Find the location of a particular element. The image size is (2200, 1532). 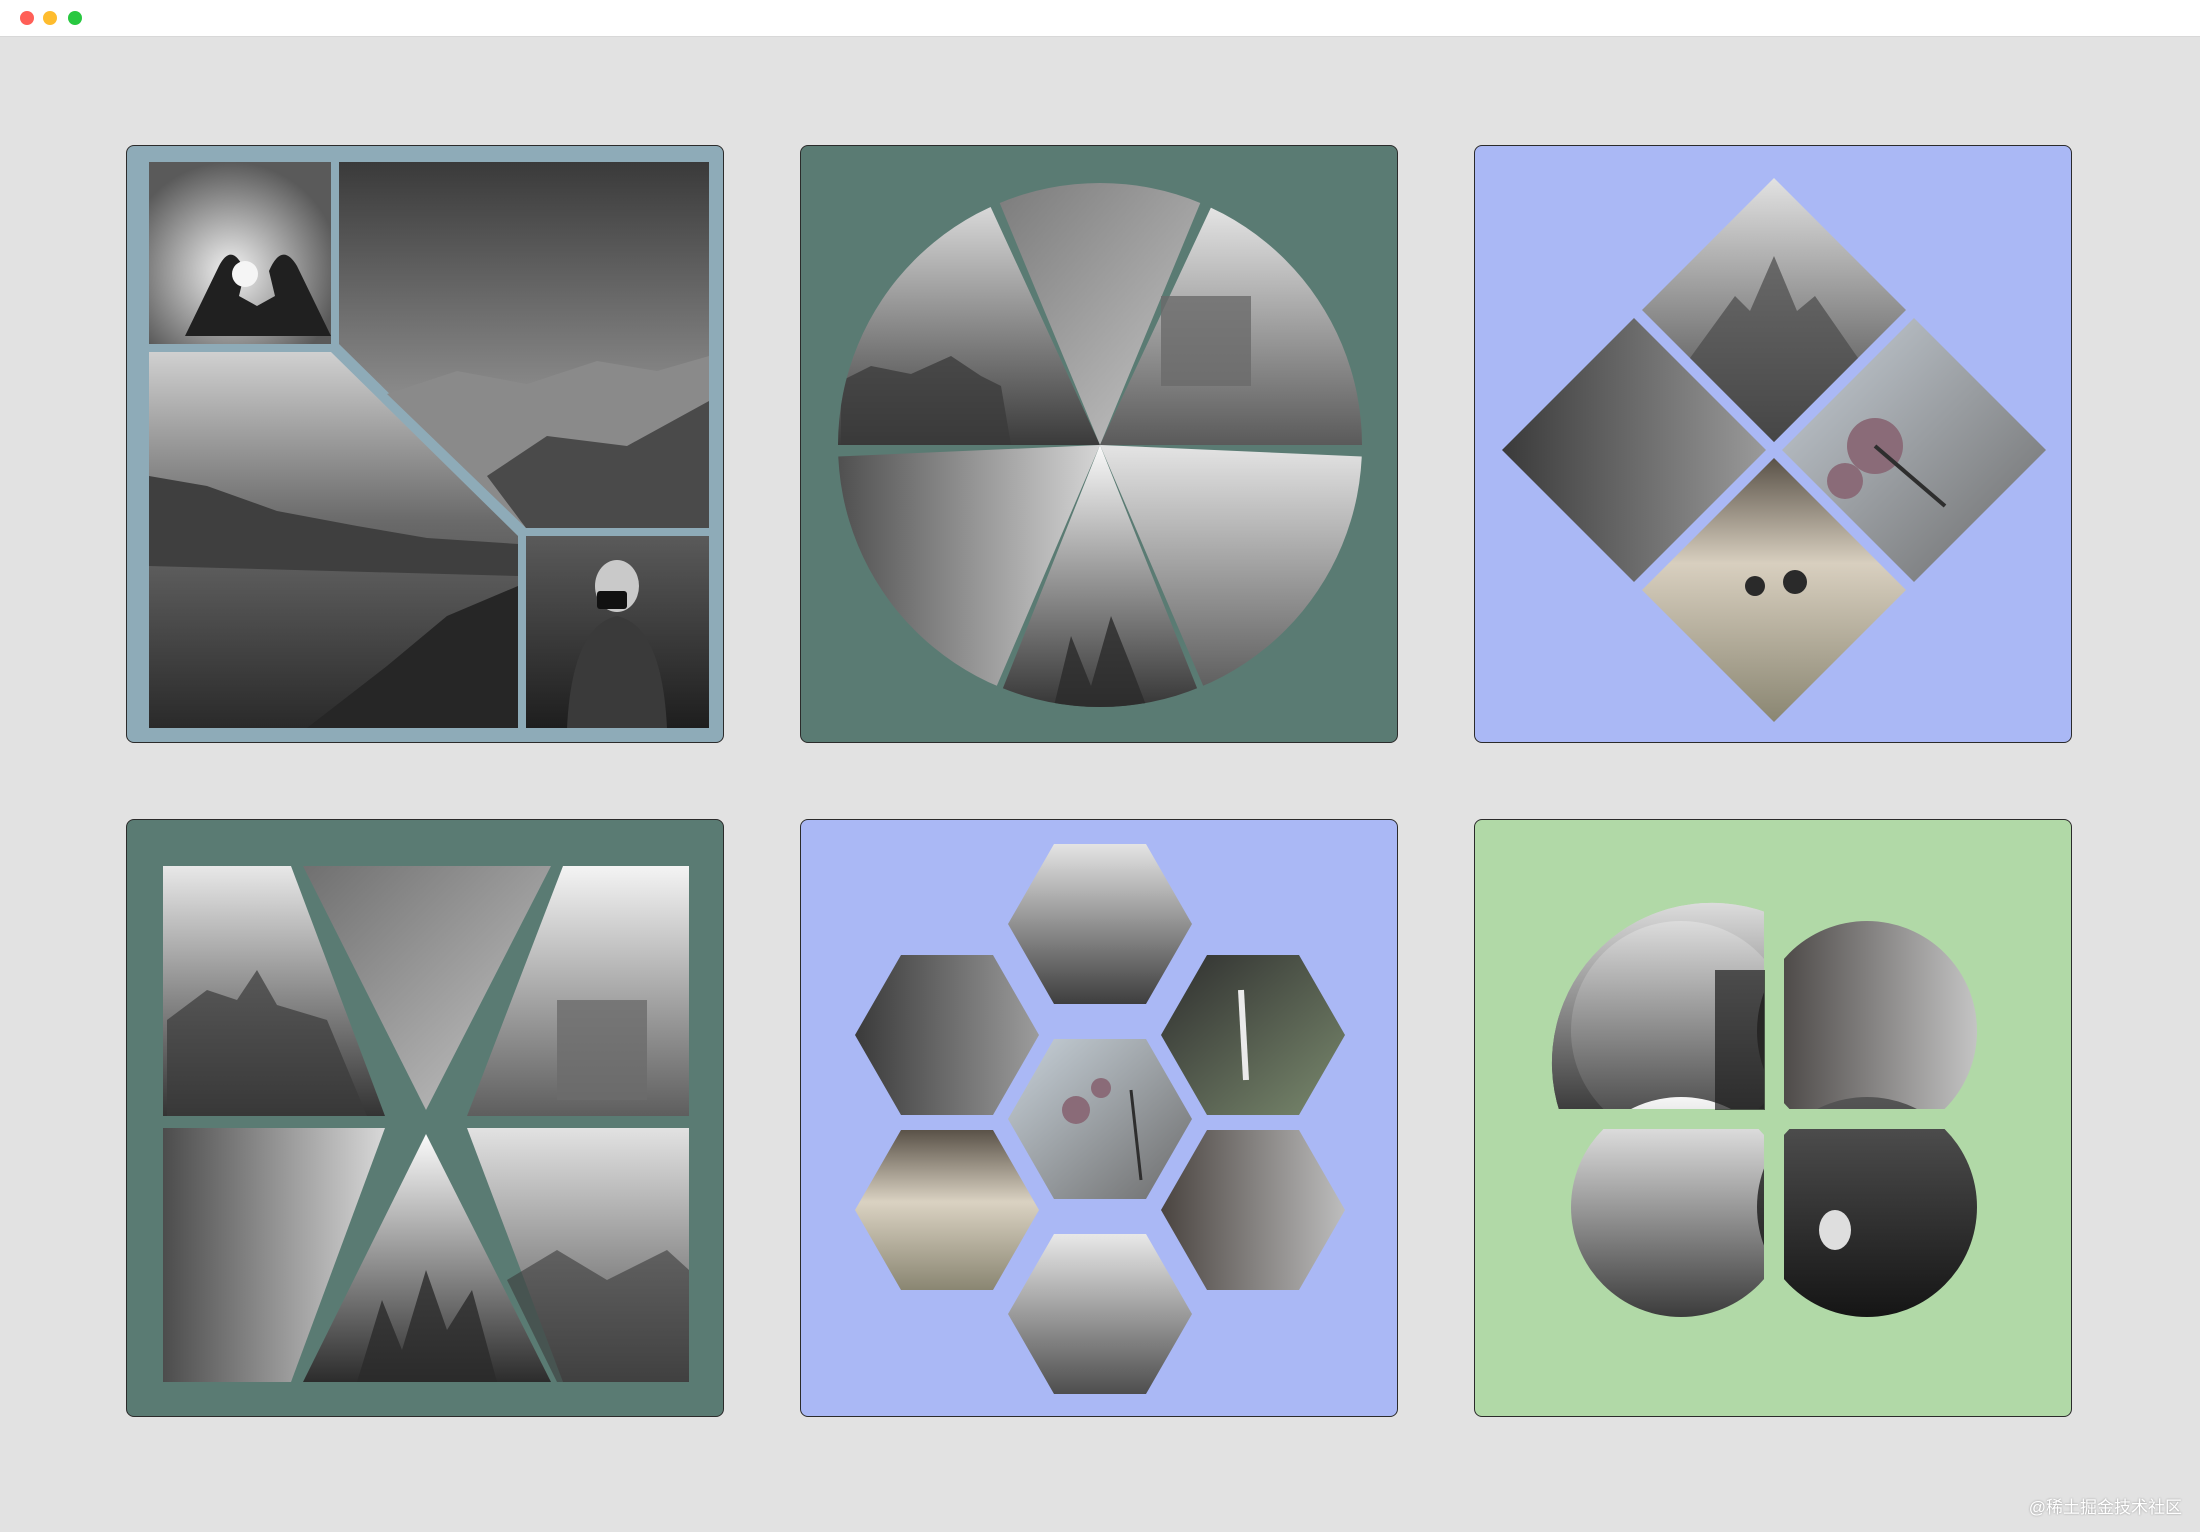

collage-square-split-graphic is located at coordinates (429, 445).